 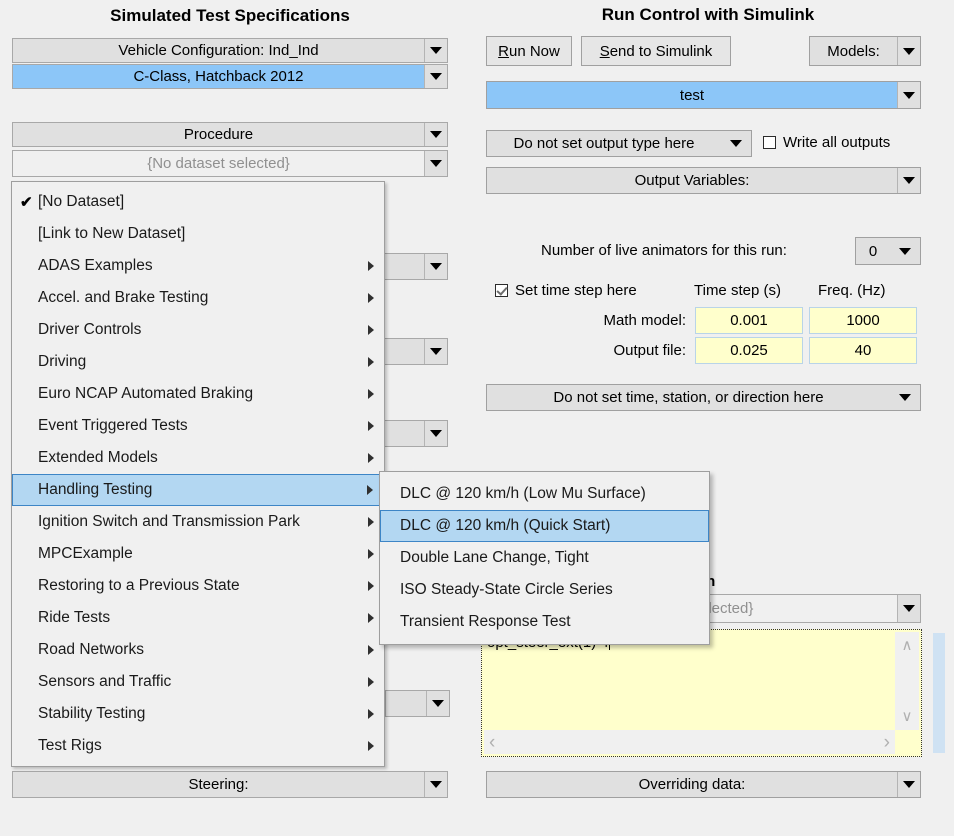 What do you see at coordinates (198, 490) in the screenshot?
I see `procedure-menu-item: Handling Testing` at bounding box center [198, 490].